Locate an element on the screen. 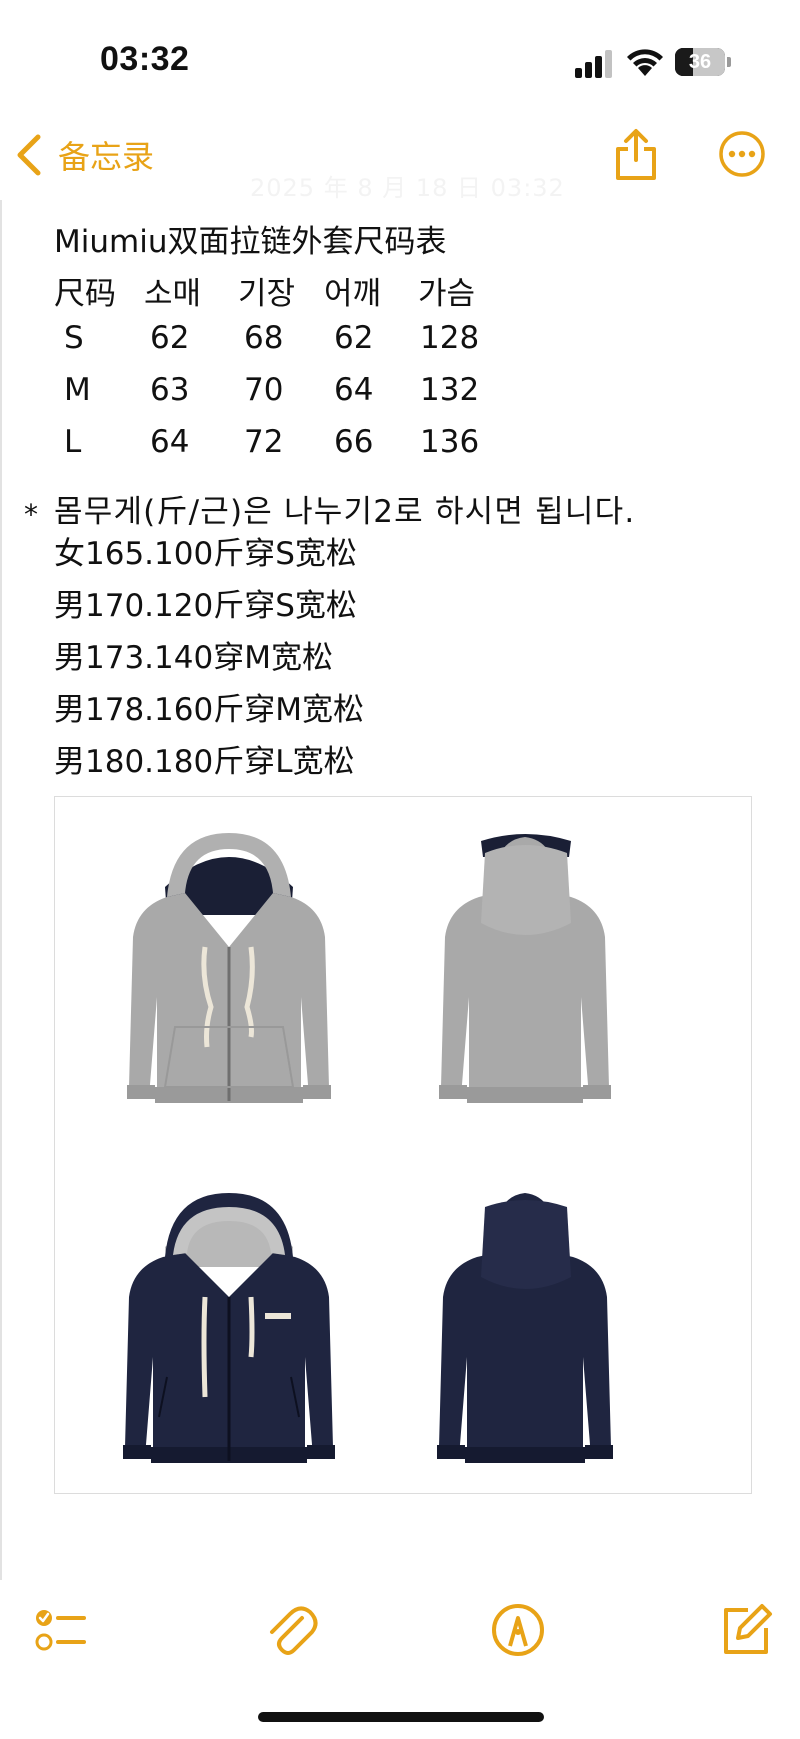 The image size is (800, 1739). compose-icon is located at coordinates (746, 1630).